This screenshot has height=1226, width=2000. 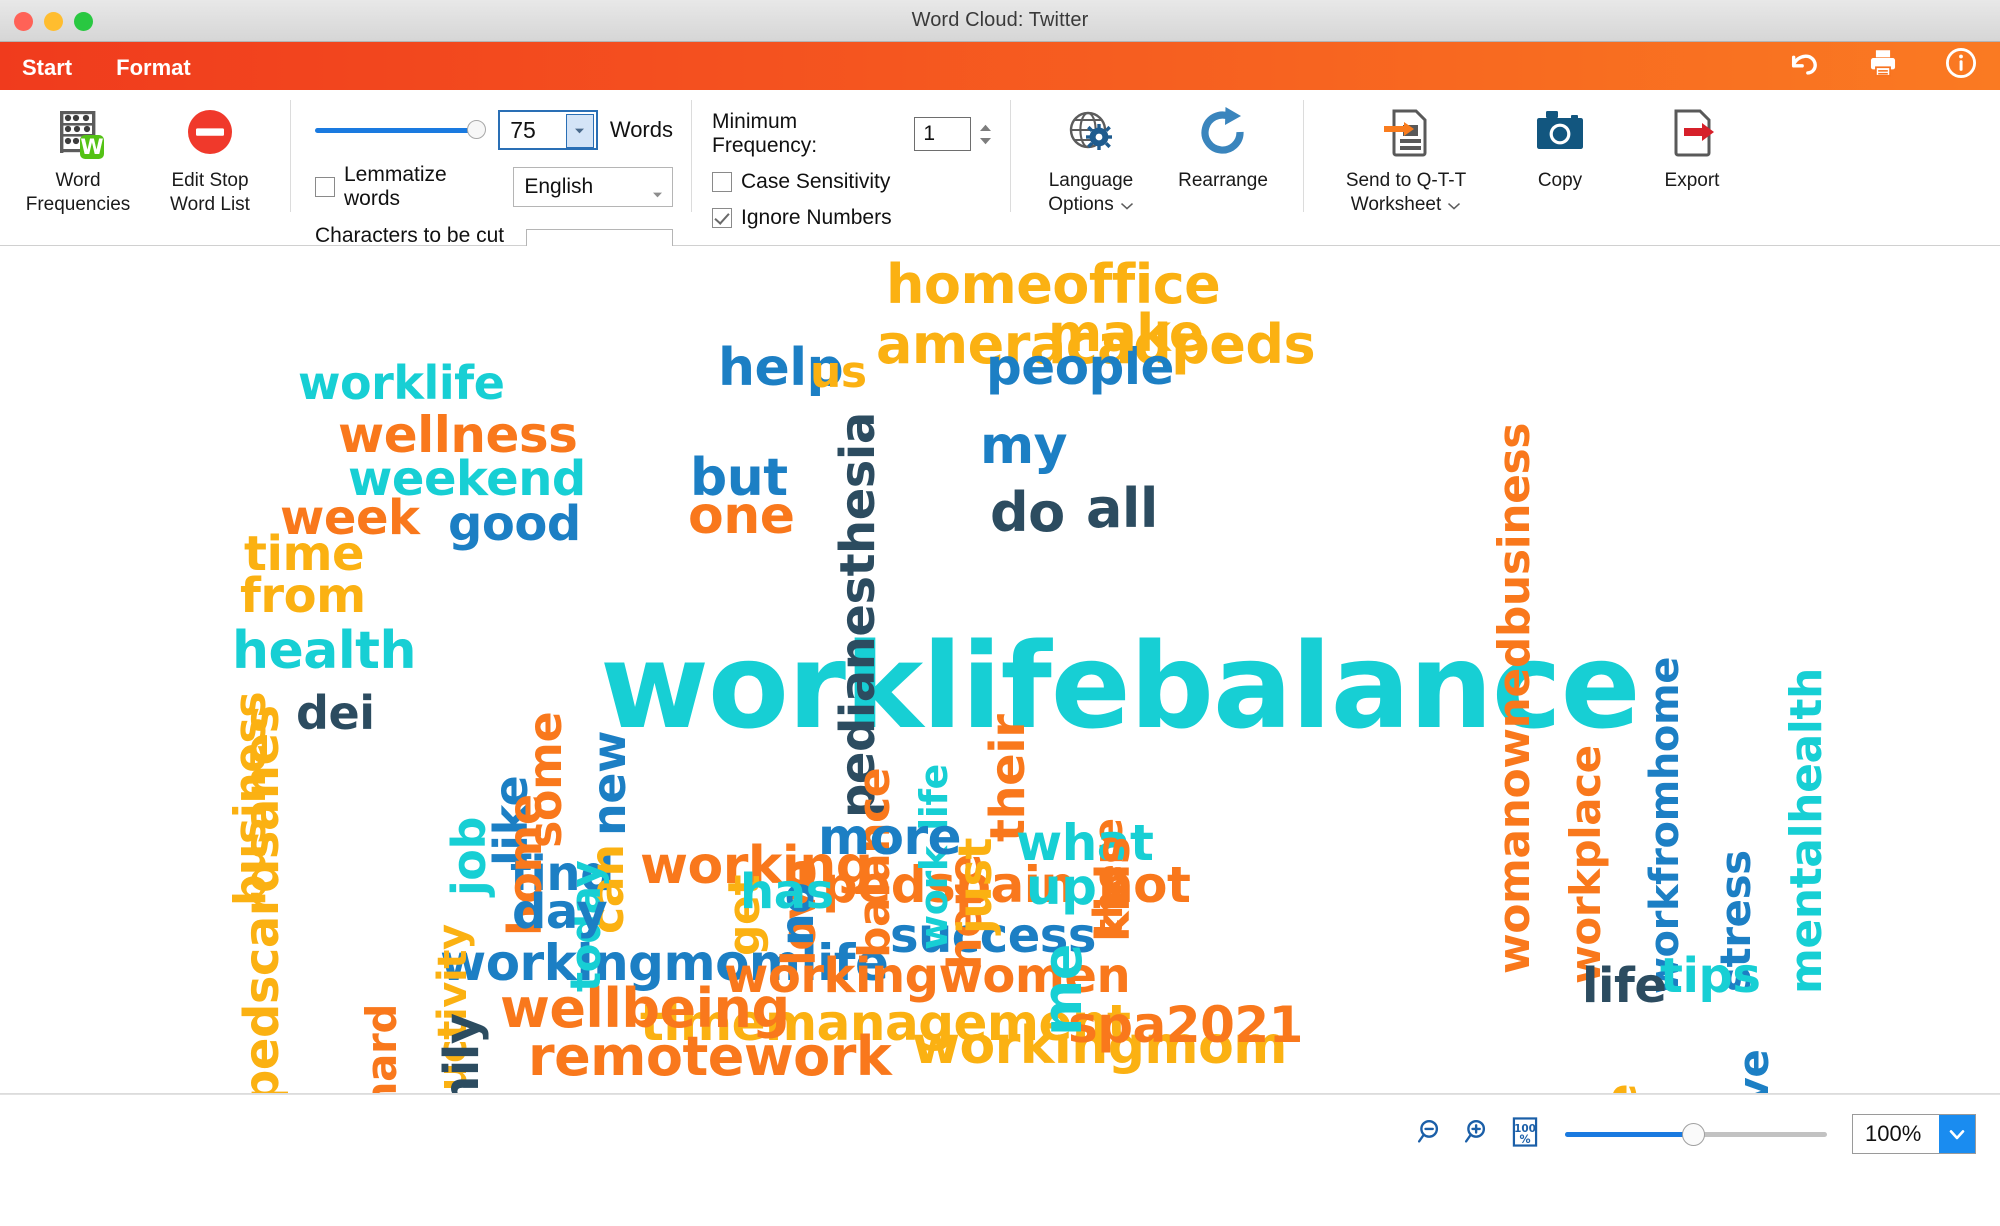 I want to click on zoom-slider-fill, so click(x=1629, y=1134).